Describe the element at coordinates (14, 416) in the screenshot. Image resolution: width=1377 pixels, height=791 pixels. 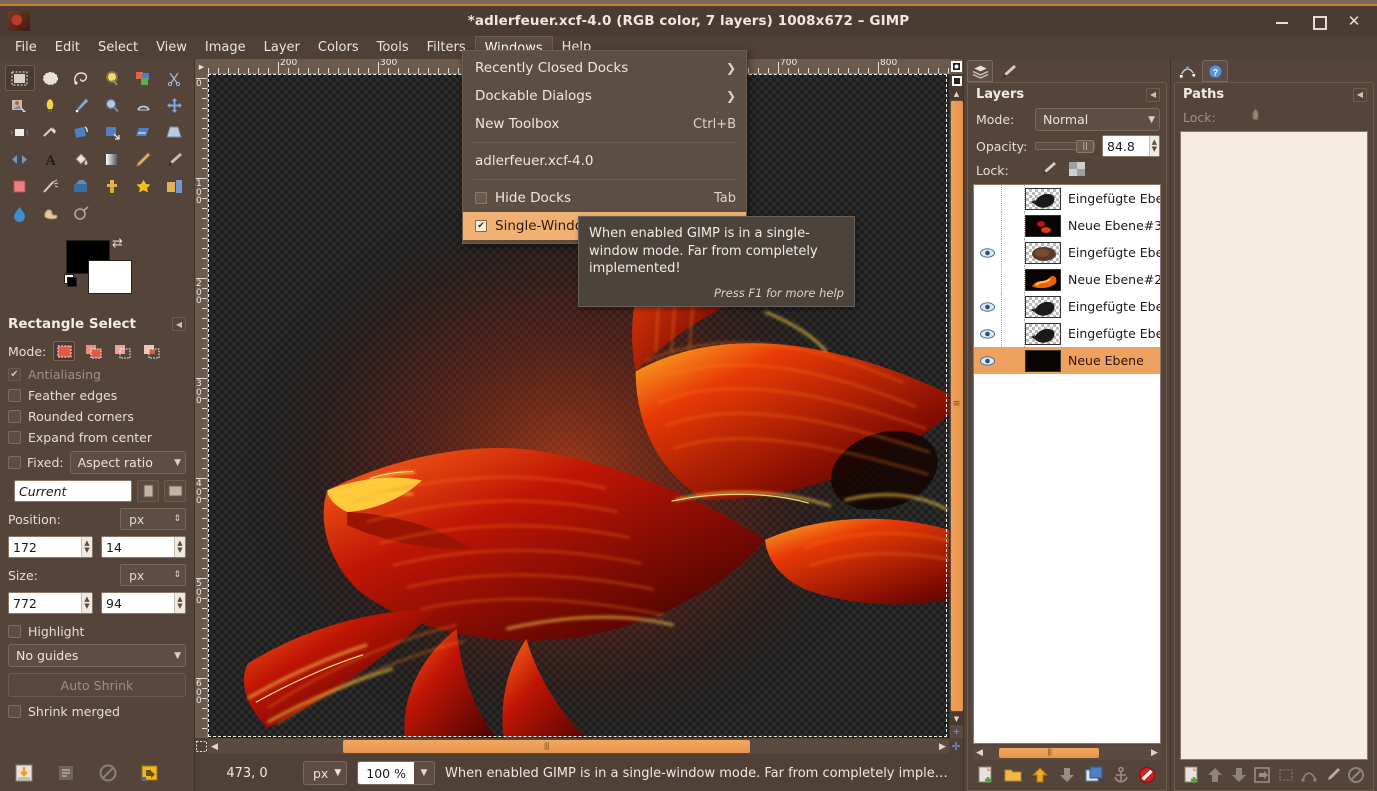
I see `rounded-corners-checkbox` at that location.